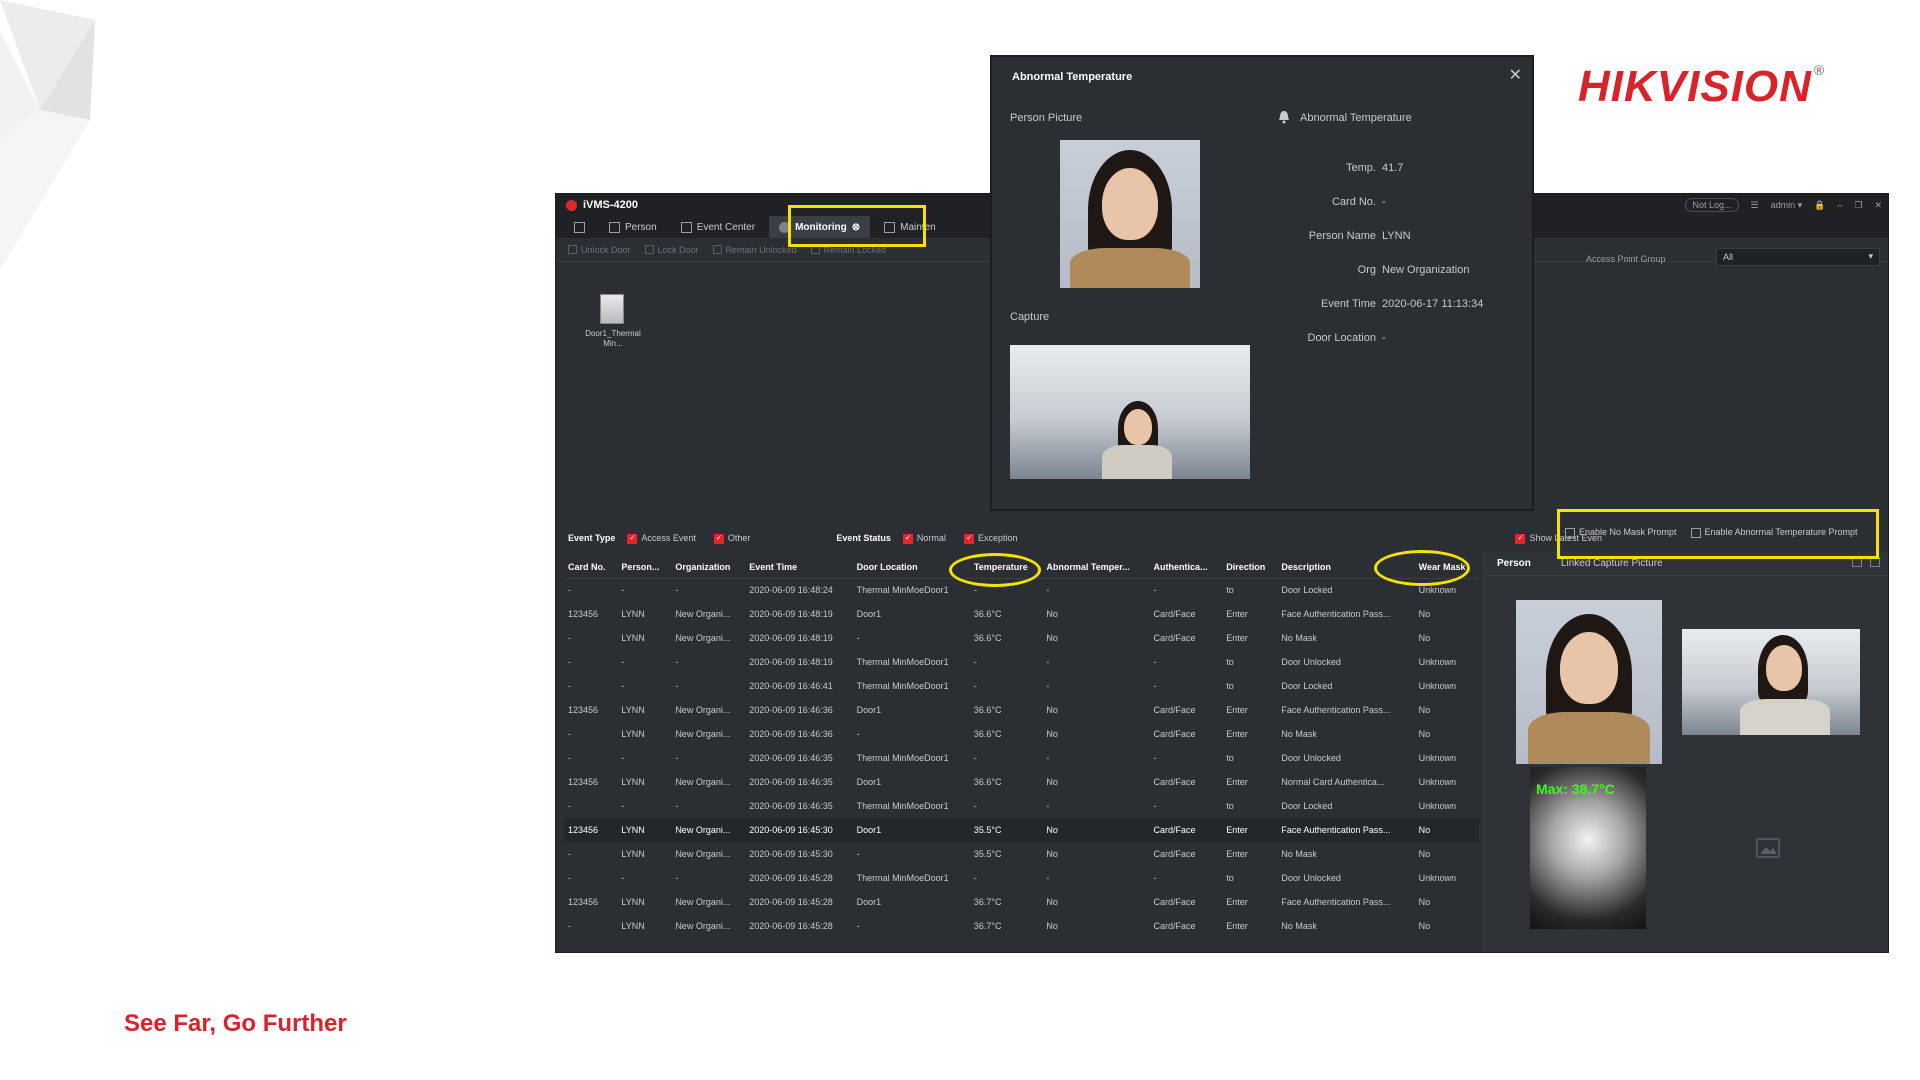  I want to click on dialog-field-row: Temp. 41.7, so click(1402, 179).